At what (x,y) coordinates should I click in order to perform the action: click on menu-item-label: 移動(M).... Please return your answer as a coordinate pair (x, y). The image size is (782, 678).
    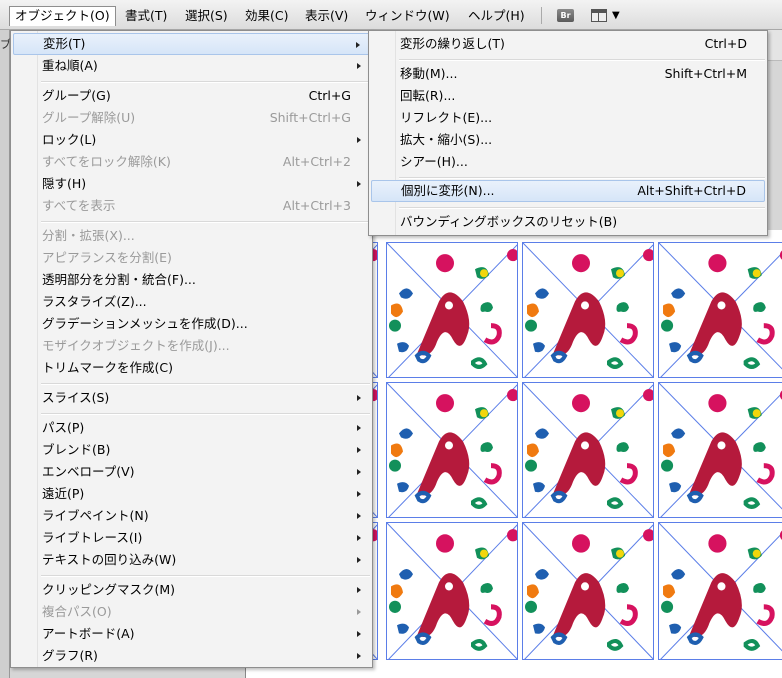
    Looking at the image, I should click on (429, 73).